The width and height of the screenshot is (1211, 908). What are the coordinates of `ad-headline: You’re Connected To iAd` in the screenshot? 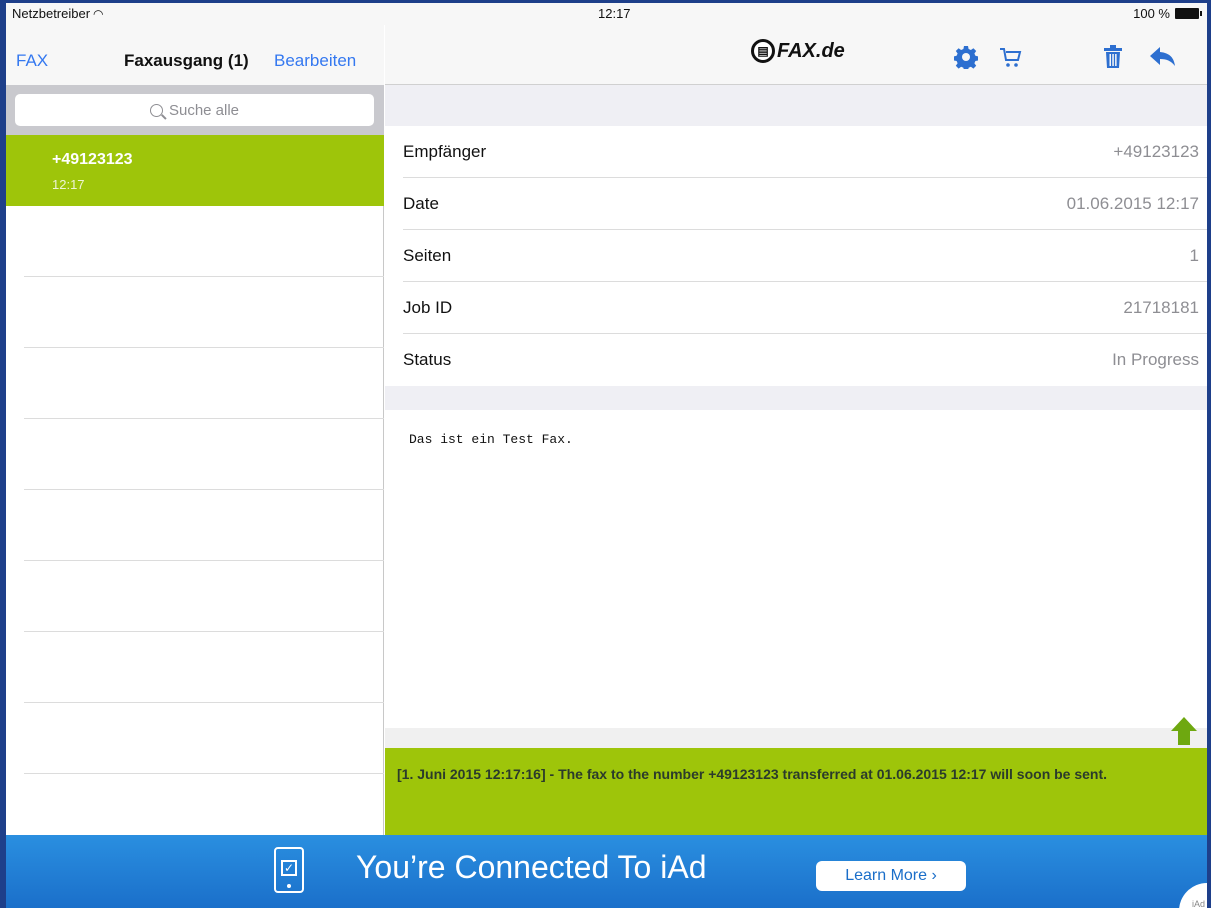 It's located at (531, 867).